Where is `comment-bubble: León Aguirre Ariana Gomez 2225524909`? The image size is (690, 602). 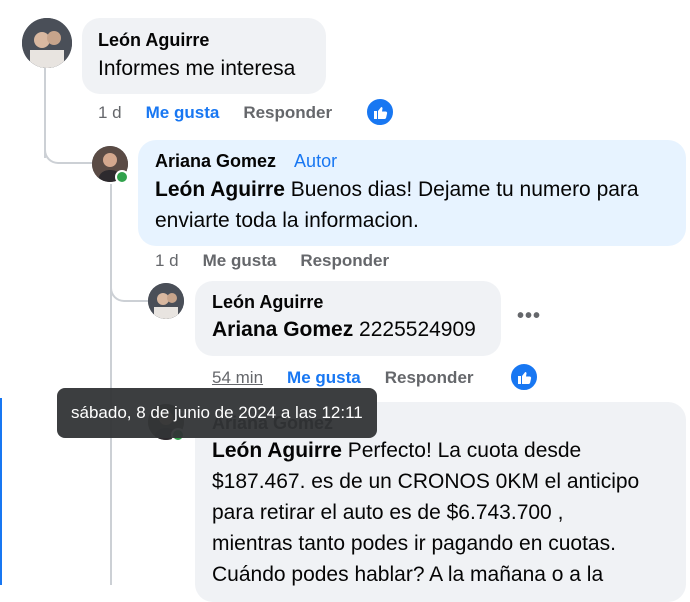
comment-bubble: León Aguirre Ariana Gomez 2225524909 is located at coordinates (348, 318).